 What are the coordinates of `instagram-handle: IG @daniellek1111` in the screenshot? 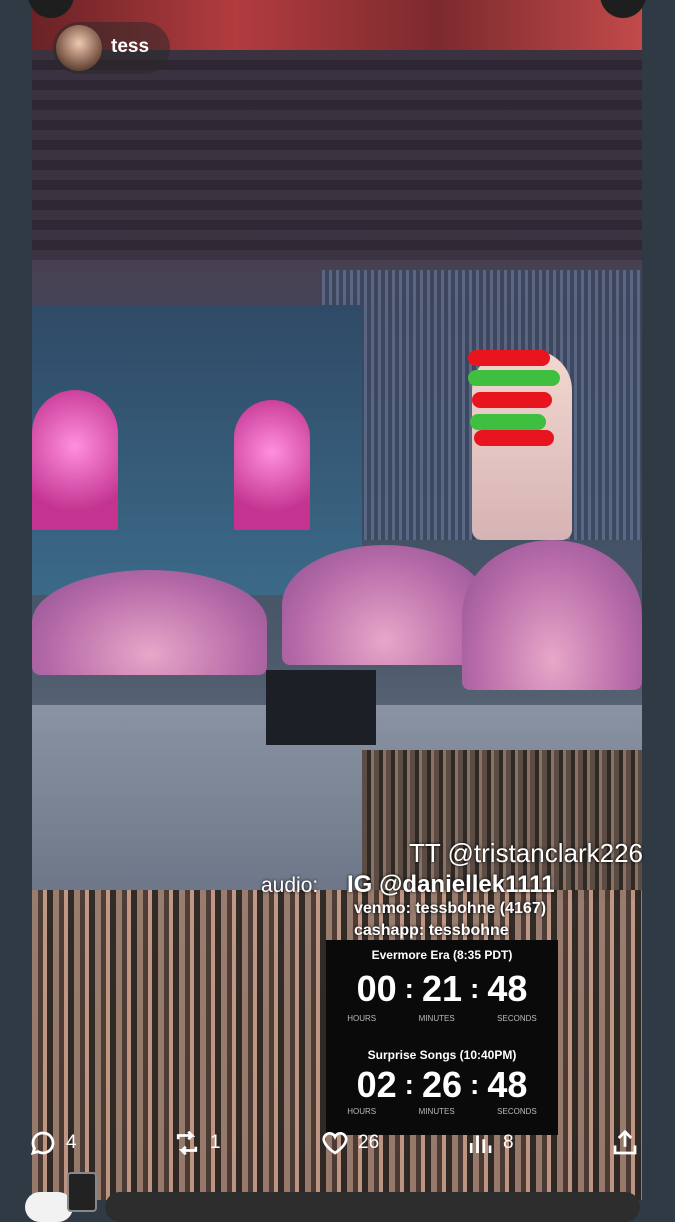 It's located at (451, 884).